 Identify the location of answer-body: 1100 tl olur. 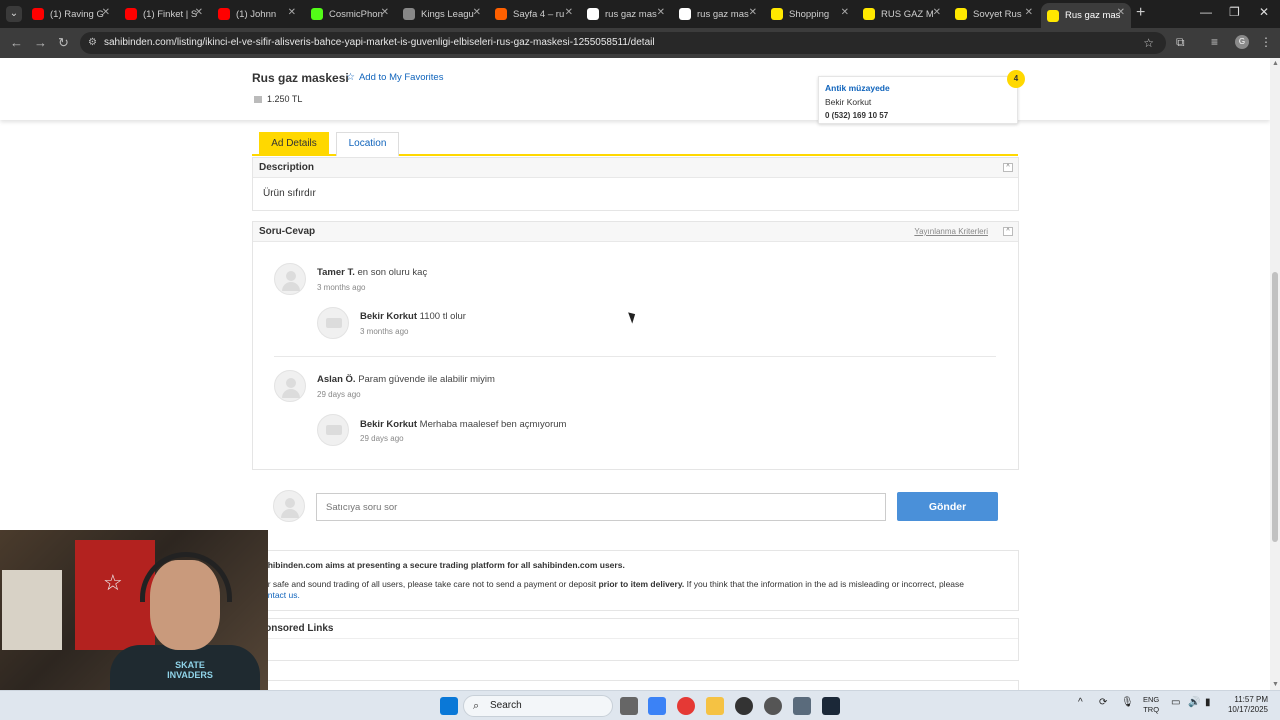
(442, 316).